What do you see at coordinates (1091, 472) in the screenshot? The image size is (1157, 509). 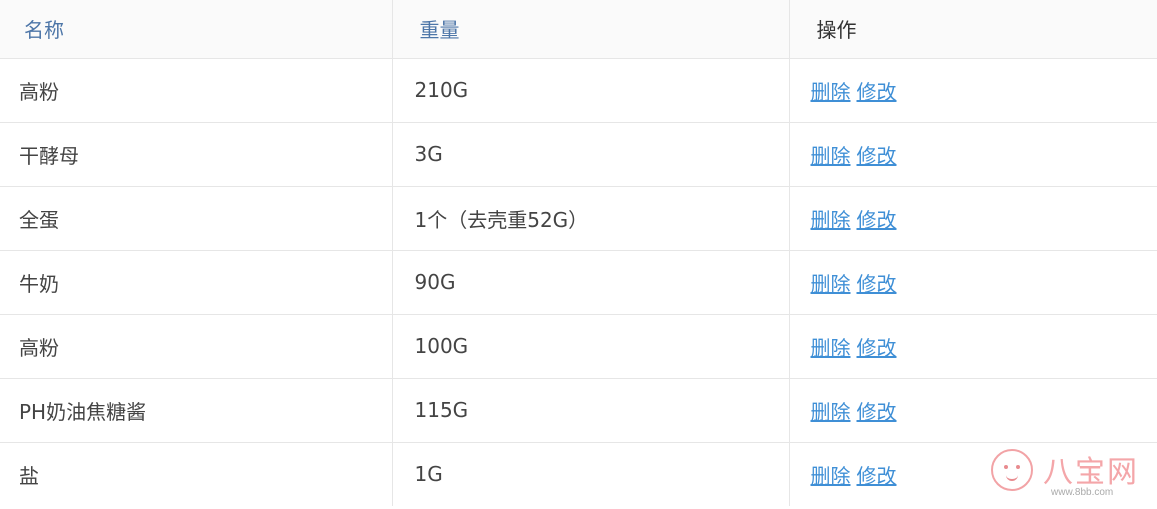 I see `watermark-title: 八宝网` at bounding box center [1091, 472].